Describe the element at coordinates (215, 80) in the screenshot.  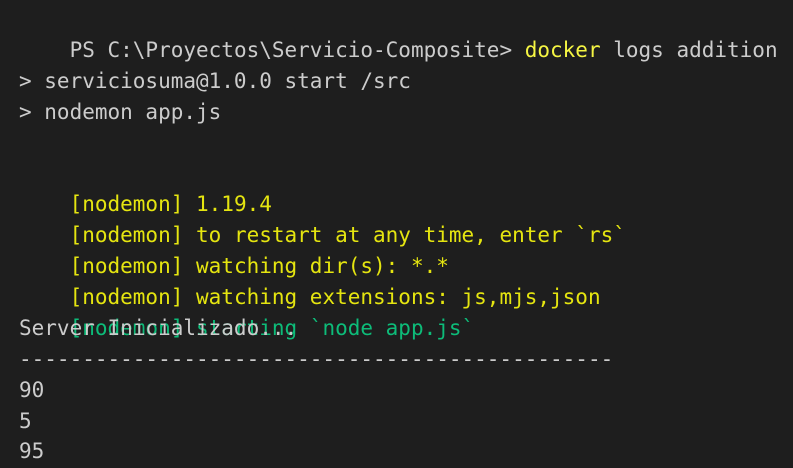
I see `npm-start-line: > serviciosuma@1.0.0 start /src` at that location.